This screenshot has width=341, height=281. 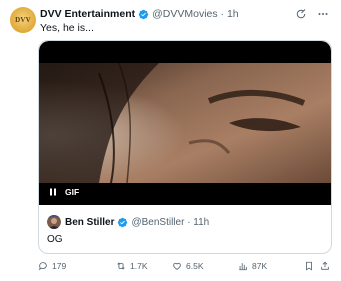 What do you see at coordinates (42, 266) in the screenshot?
I see `reply-icon` at bounding box center [42, 266].